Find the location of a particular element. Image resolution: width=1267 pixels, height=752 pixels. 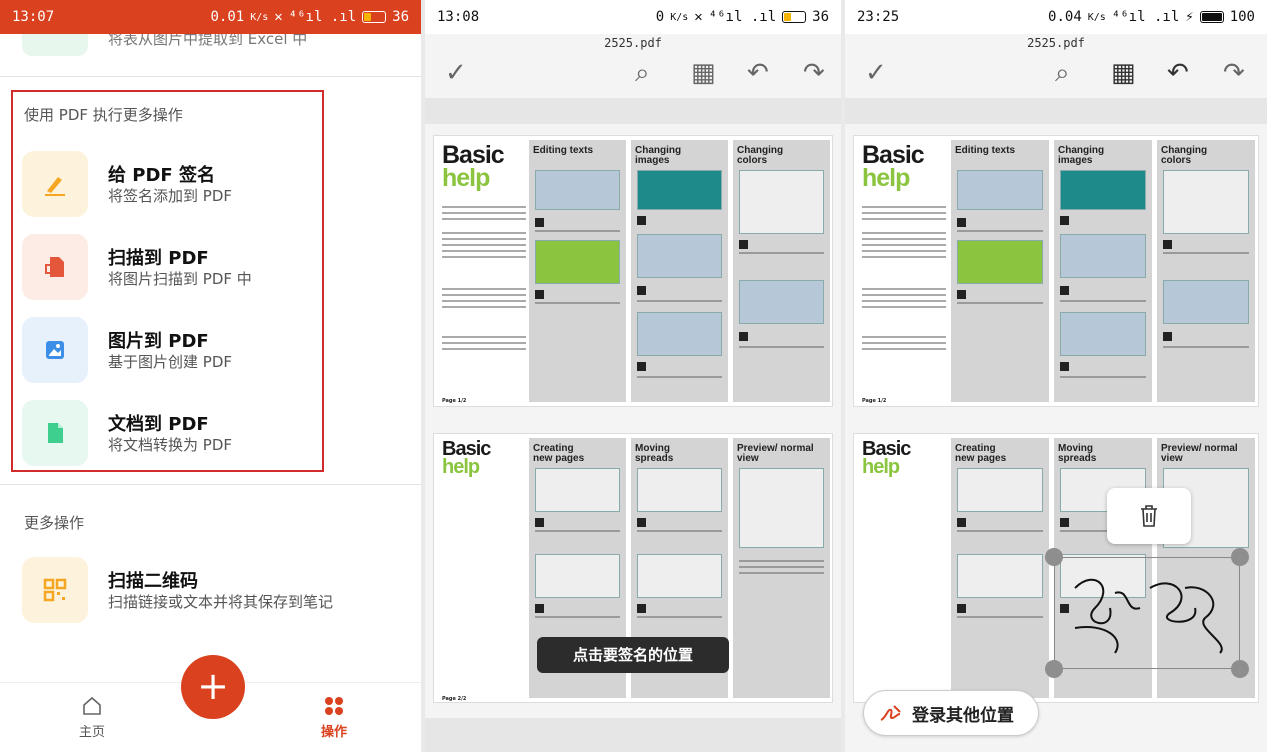

scan-qr-item: 扫描二维码 扫描链接或文本并将其保存到笔记 is located at coordinates (212, 590).